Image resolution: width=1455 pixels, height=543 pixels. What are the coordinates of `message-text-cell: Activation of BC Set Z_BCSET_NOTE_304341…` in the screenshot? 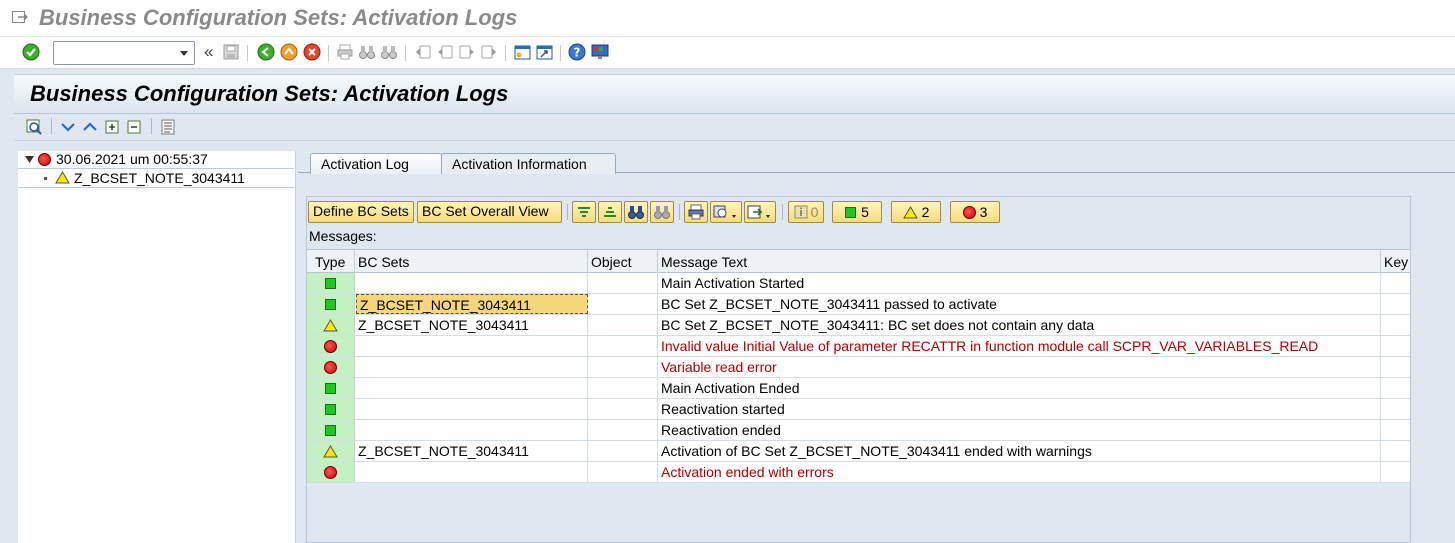 It's located at (1019, 451).